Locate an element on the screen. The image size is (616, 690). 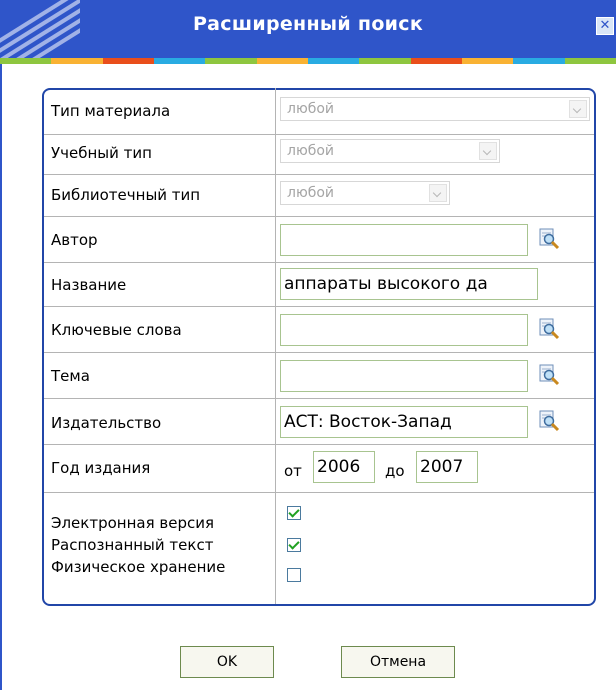
publisher-input: АСТ: Восток-Запад is located at coordinates (404, 422).